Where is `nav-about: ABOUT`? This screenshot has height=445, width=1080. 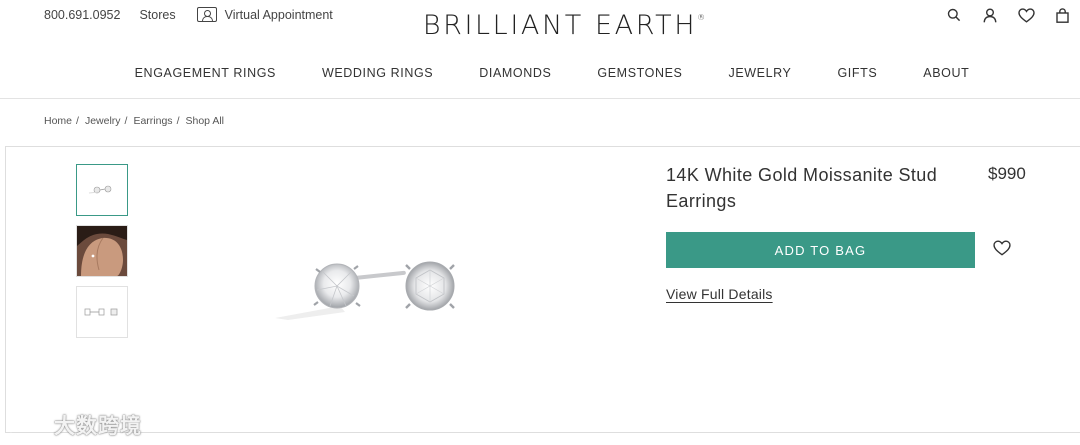 nav-about: ABOUT is located at coordinates (946, 73).